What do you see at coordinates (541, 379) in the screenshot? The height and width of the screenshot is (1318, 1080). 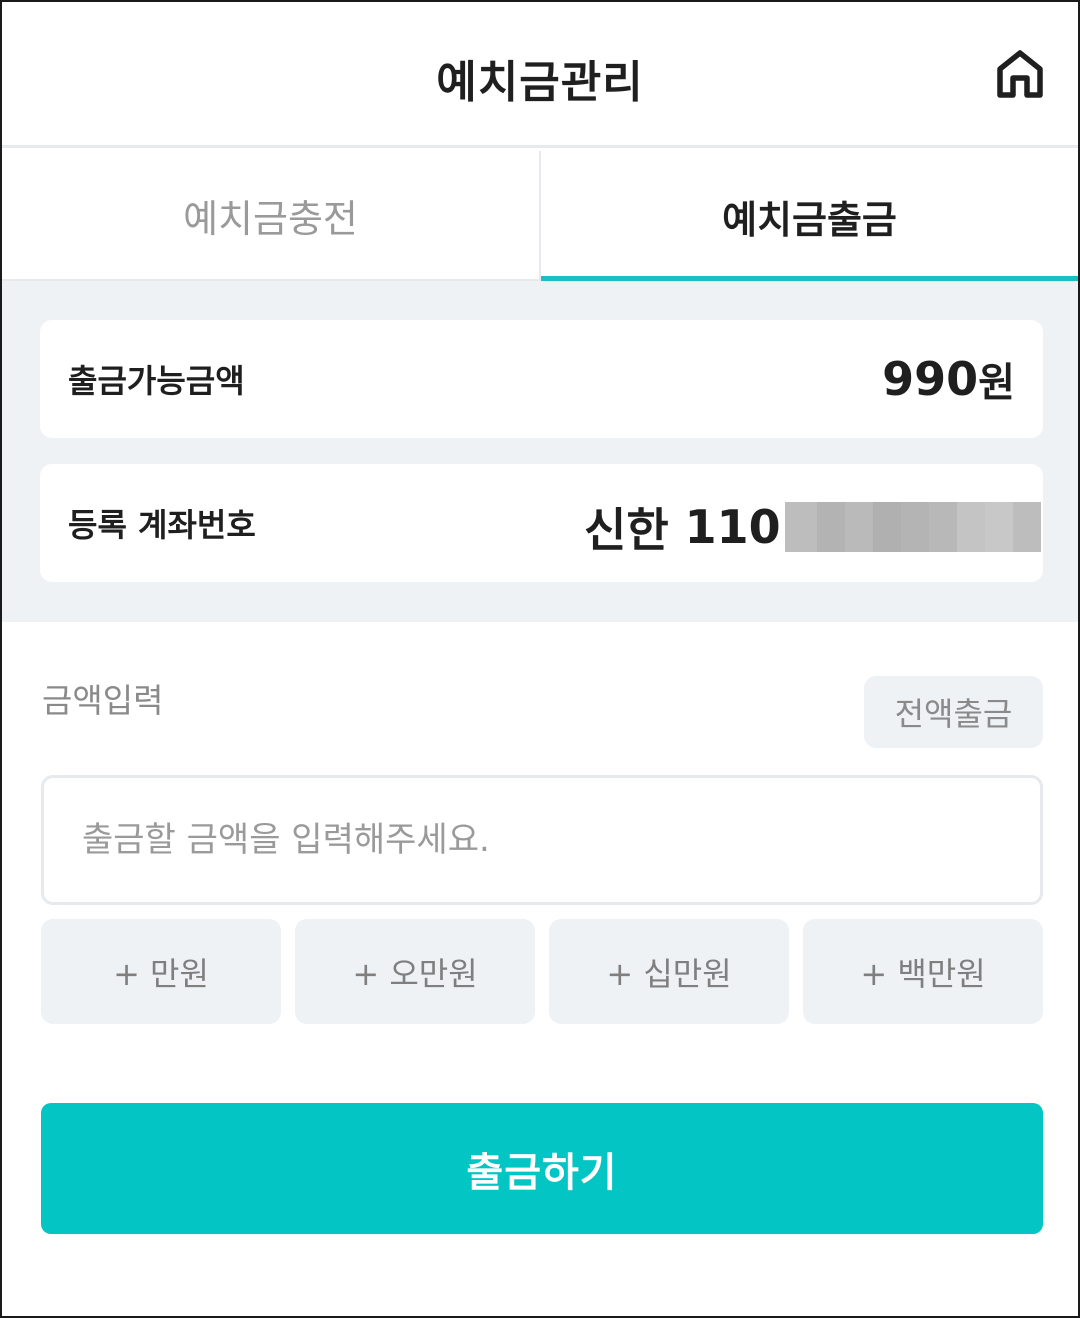 I see `available-amount-card: 출금가능금액 990 원` at bounding box center [541, 379].